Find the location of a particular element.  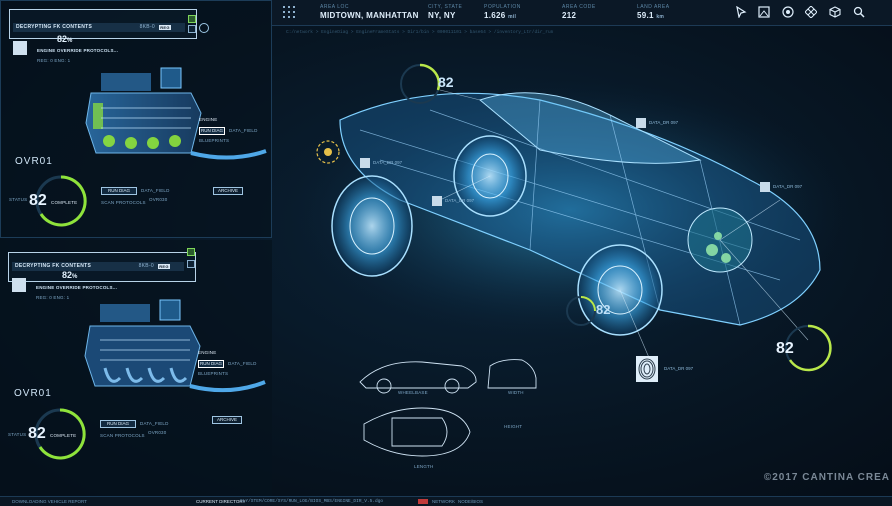

run-diag-button-4: RUN DIAG is located at coordinates (118, 424).